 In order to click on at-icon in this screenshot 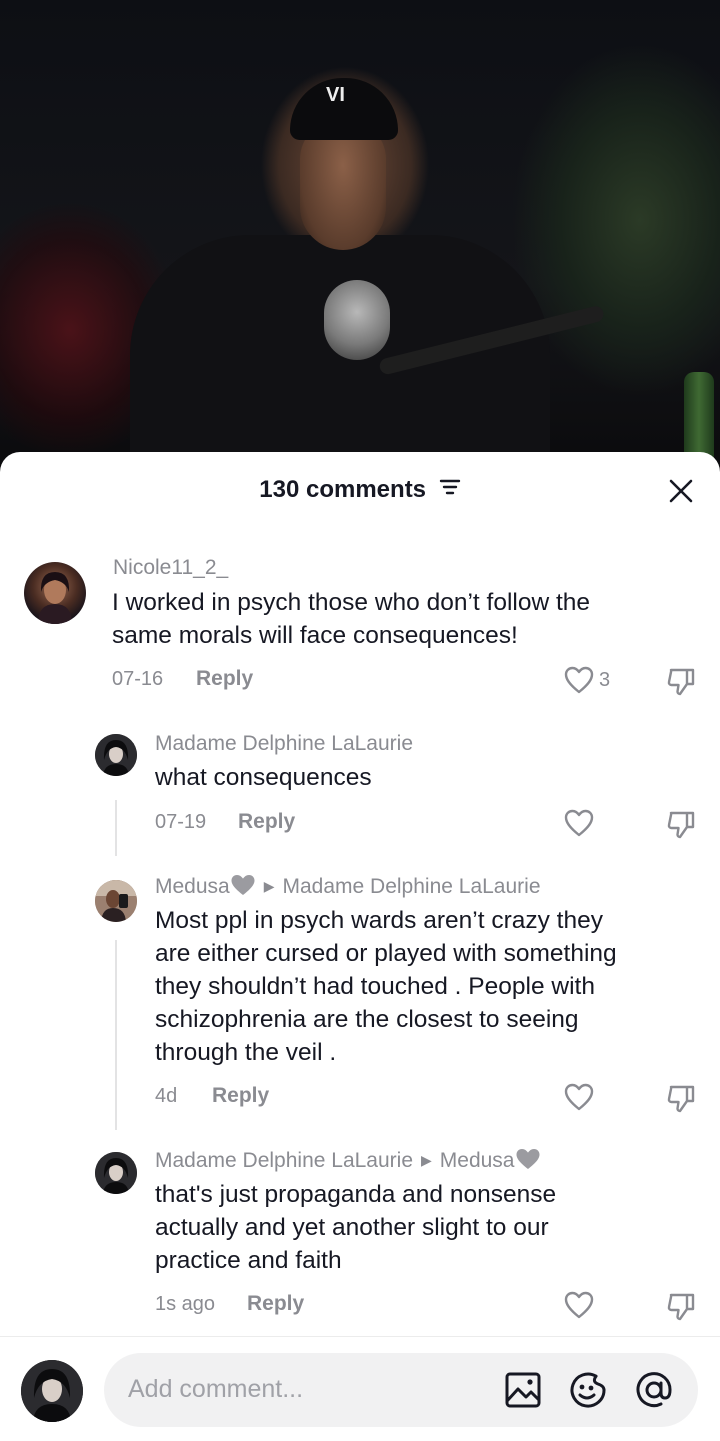, I will do `click(654, 1390)`.